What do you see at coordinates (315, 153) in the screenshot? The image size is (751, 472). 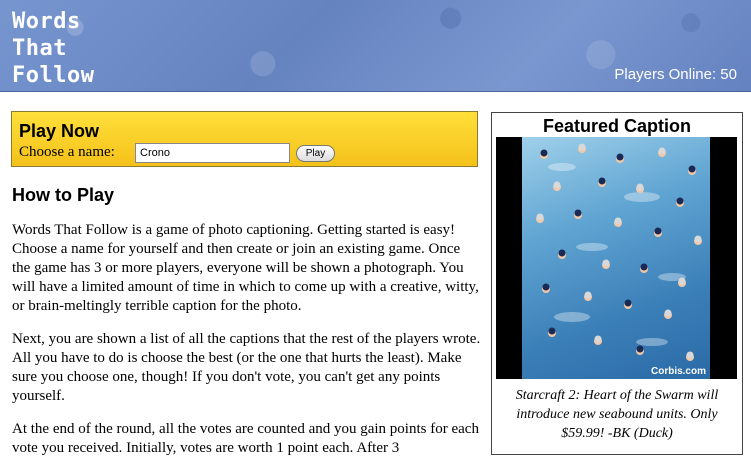 I see `play-button: Play` at bounding box center [315, 153].